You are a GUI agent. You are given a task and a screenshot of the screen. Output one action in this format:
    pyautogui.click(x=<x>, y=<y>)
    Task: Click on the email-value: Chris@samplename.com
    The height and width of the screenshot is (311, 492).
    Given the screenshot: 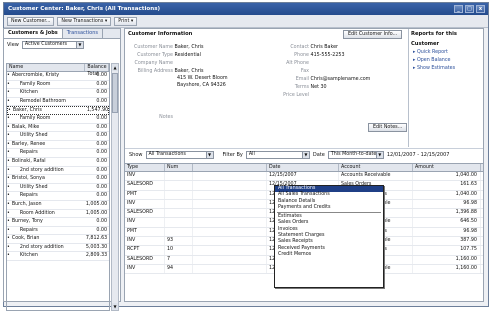 What is the action you would take?
    pyautogui.click(x=340, y=79)
    